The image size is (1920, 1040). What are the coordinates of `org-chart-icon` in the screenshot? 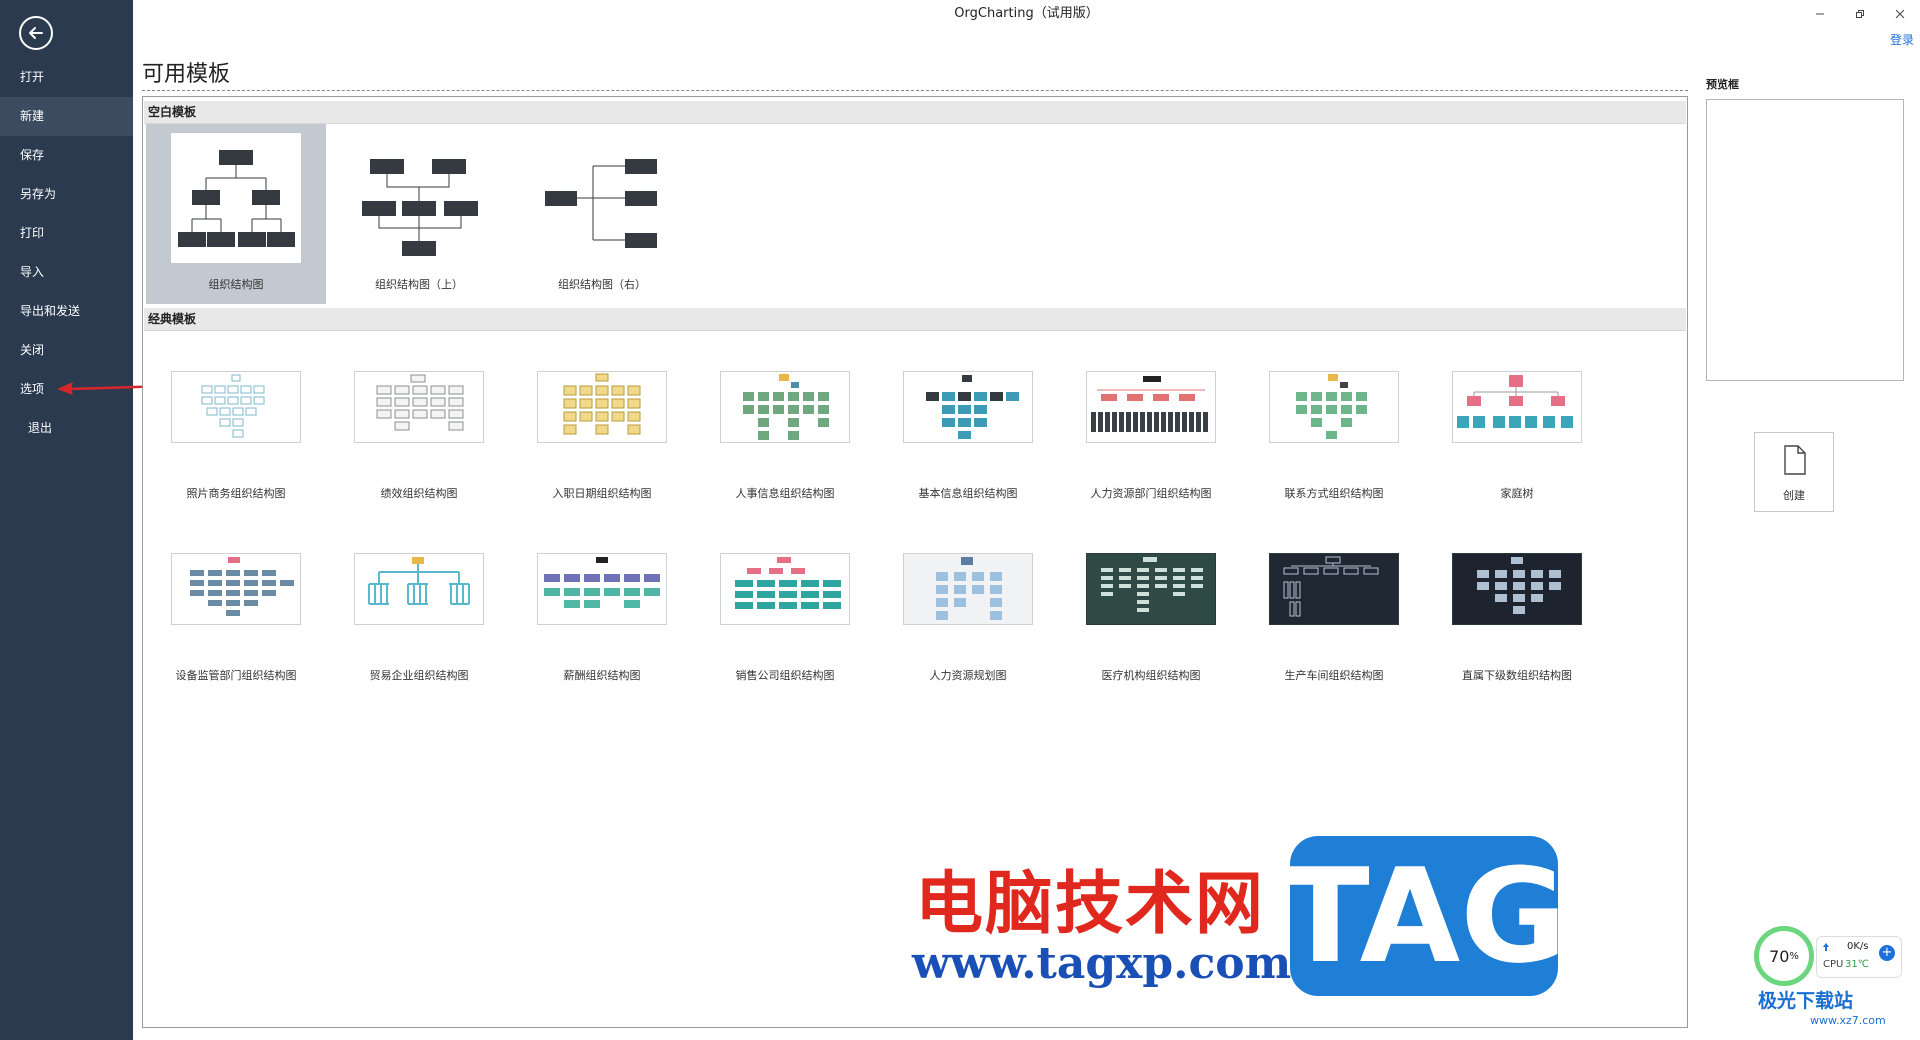 It's located at (236, 198).